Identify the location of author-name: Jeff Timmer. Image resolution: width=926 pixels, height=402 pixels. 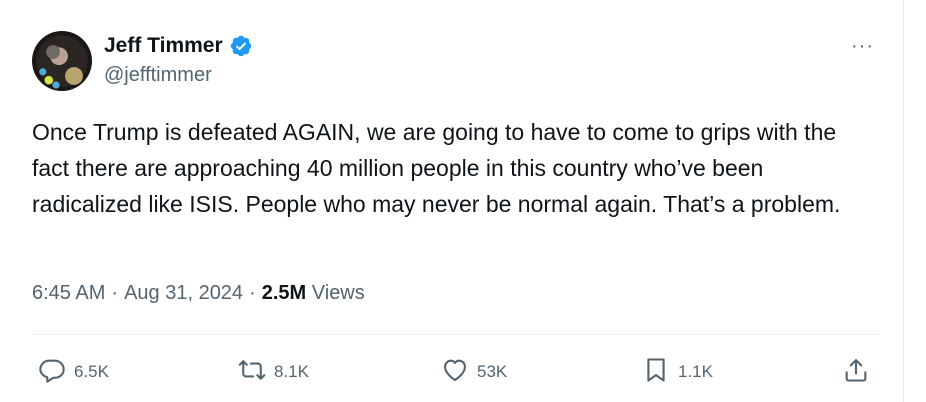
(163, 46).